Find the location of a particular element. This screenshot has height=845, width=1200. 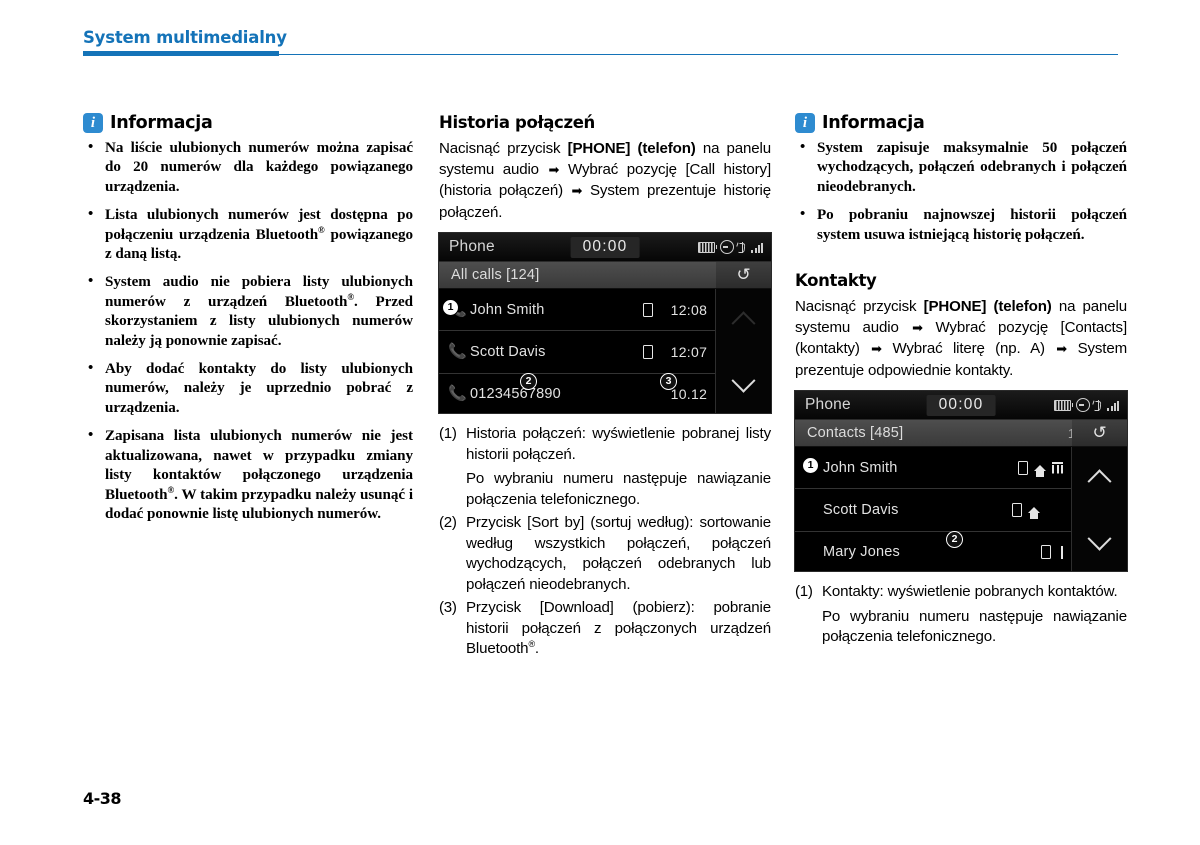

section-title-call-history: Historia połączeń is located at coordinates (517, 122).